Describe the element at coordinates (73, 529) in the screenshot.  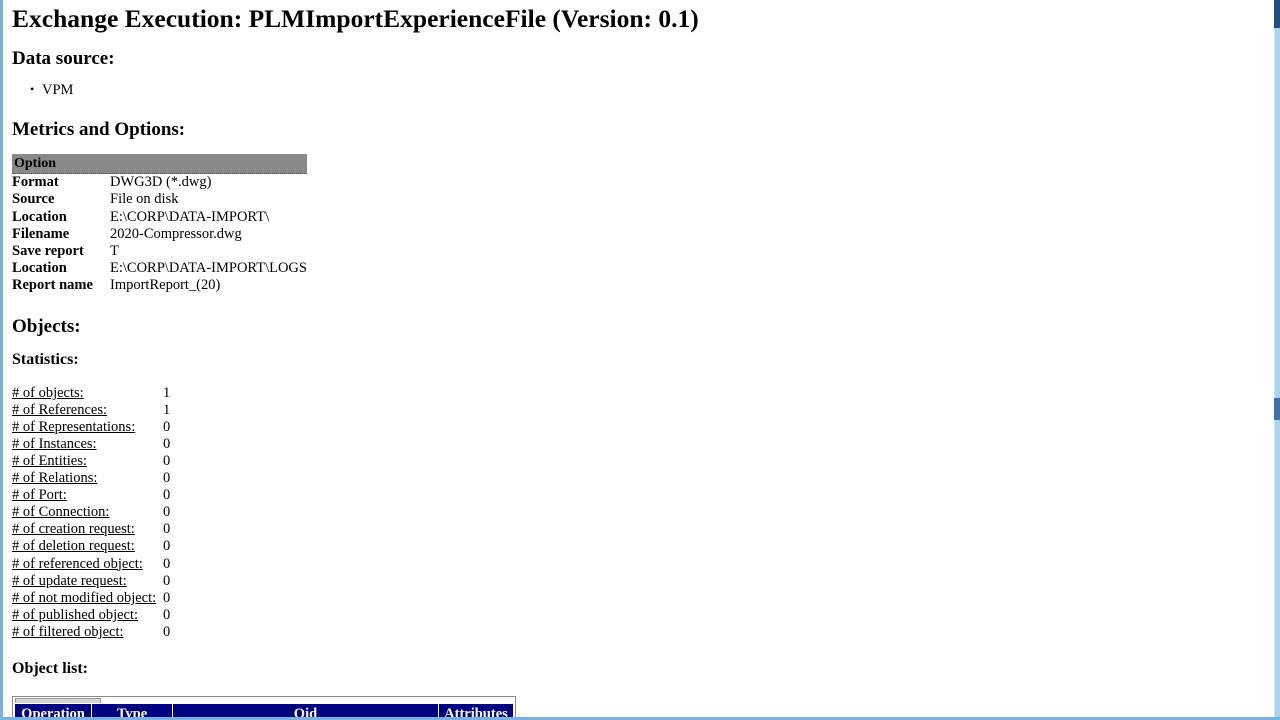
I see `statistic-label: # of creation request:` at that location.